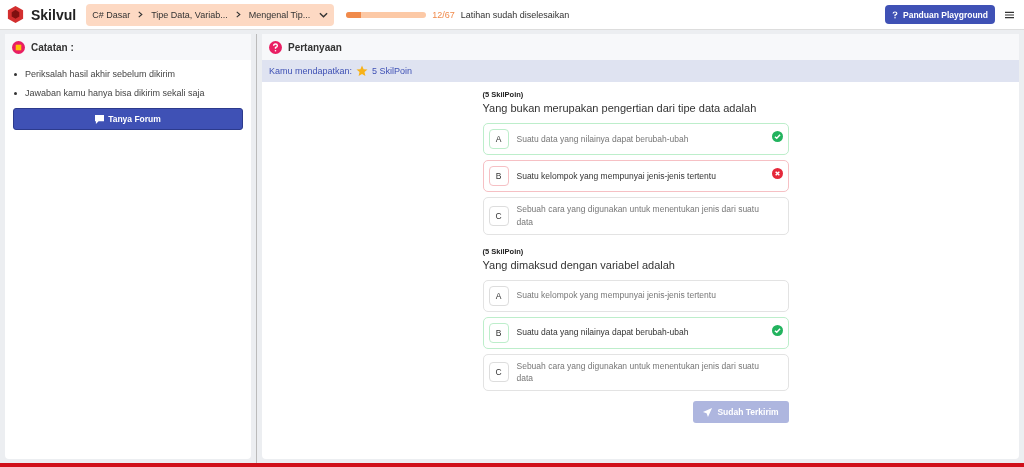  Describe the element at coordinates (128, 119) in the screenshot. I see `forum-button: Tanya Forum` at that location.